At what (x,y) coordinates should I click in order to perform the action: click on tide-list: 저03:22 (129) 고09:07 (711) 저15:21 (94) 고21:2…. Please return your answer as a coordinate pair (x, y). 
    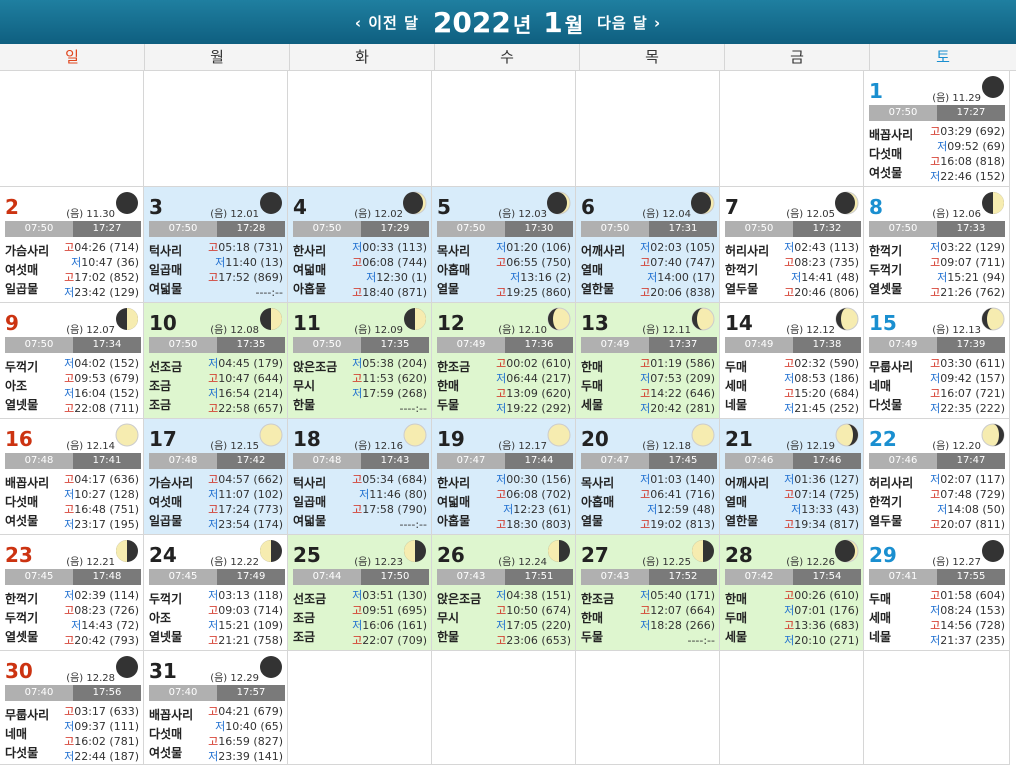
    Looking at the image, I should click on (967, 270).